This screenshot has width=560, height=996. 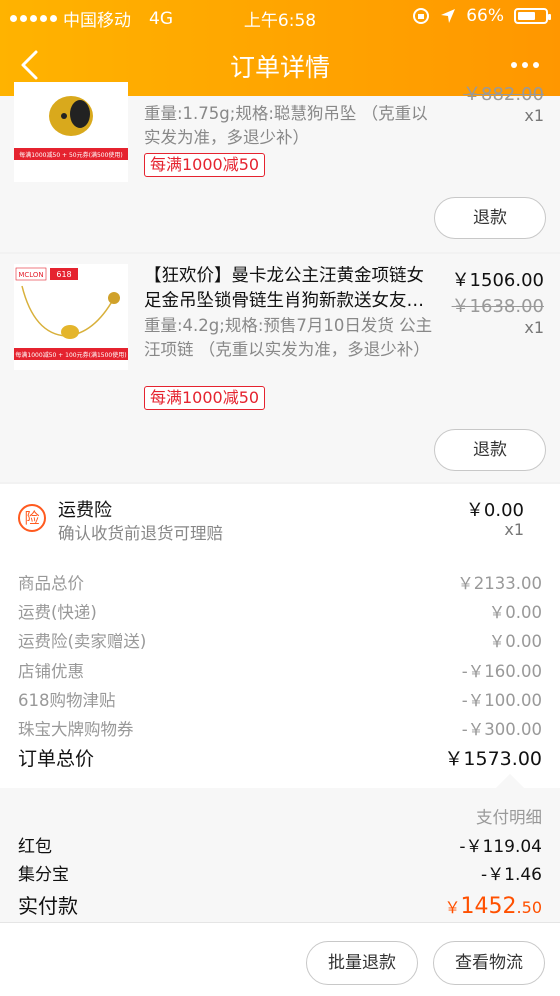 What do you see at coordinates (56, 759) in the screenshot?
I see `order-total-label: 订单总价` at bounding box center [56, 759].